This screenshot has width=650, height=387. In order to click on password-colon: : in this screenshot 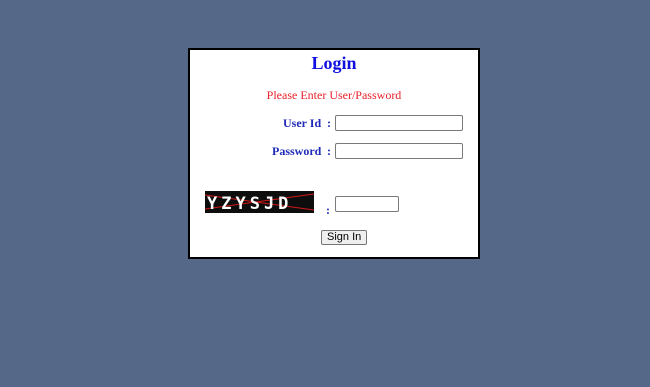, I will do `click(329, 151)`.